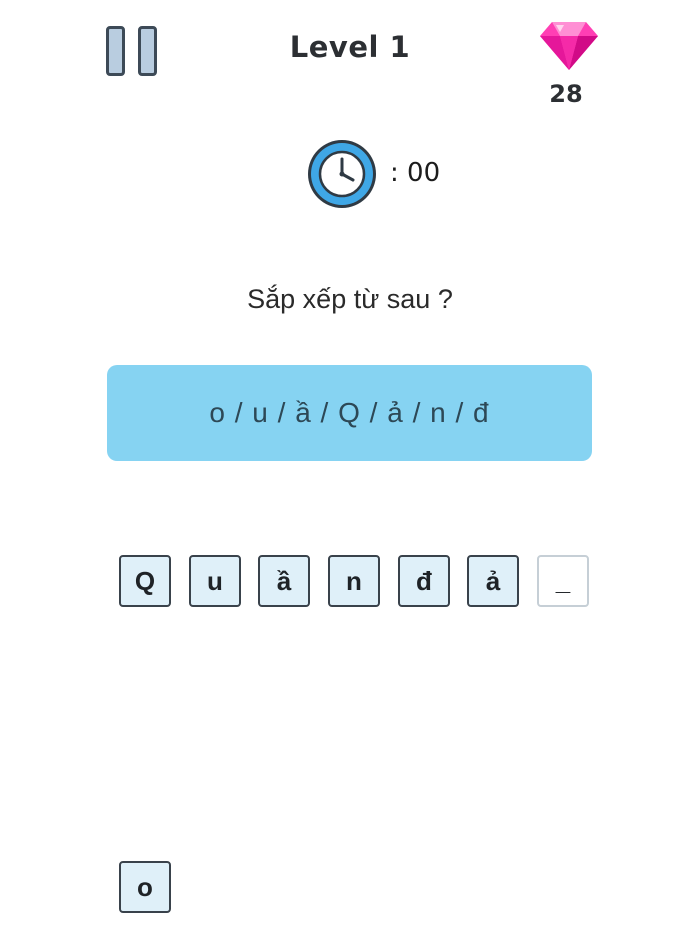 The height and width of the screenshot is (934, 700). What do you see at coordinates (566, 94) in the screenshot?
I see `gem-count: 28` at bounding box center [566, 94].